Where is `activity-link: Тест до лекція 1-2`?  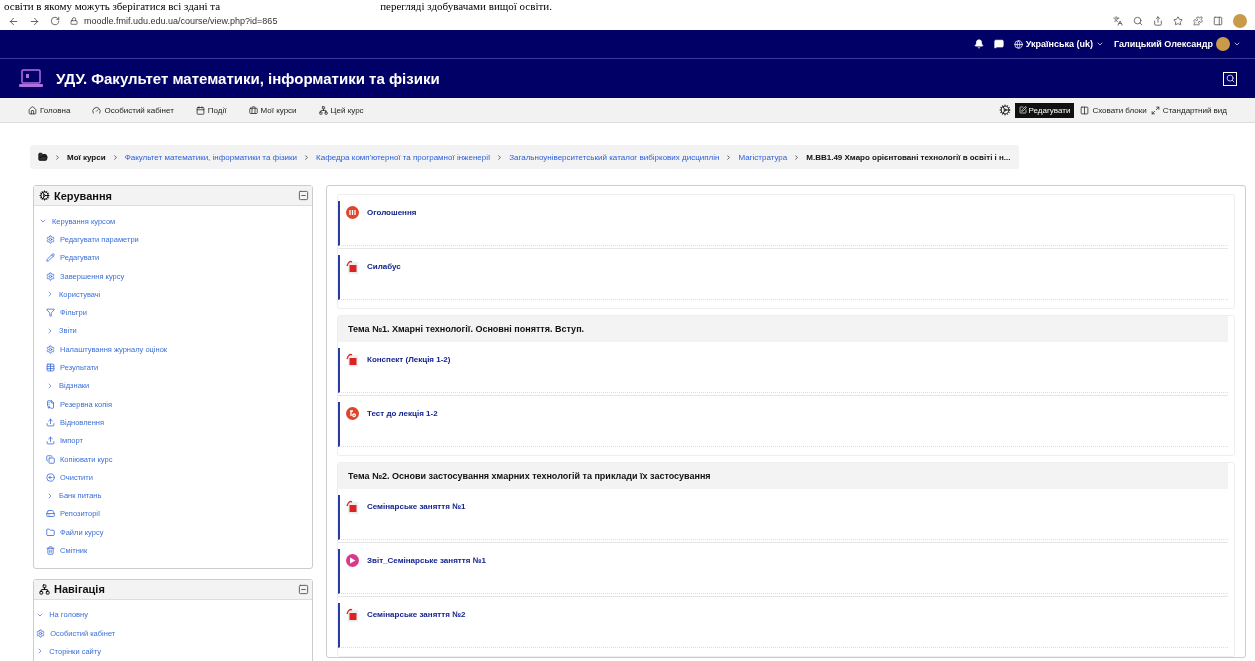
activity-link: Тест до лекція 1-2 is located at coordinates (402, 412).